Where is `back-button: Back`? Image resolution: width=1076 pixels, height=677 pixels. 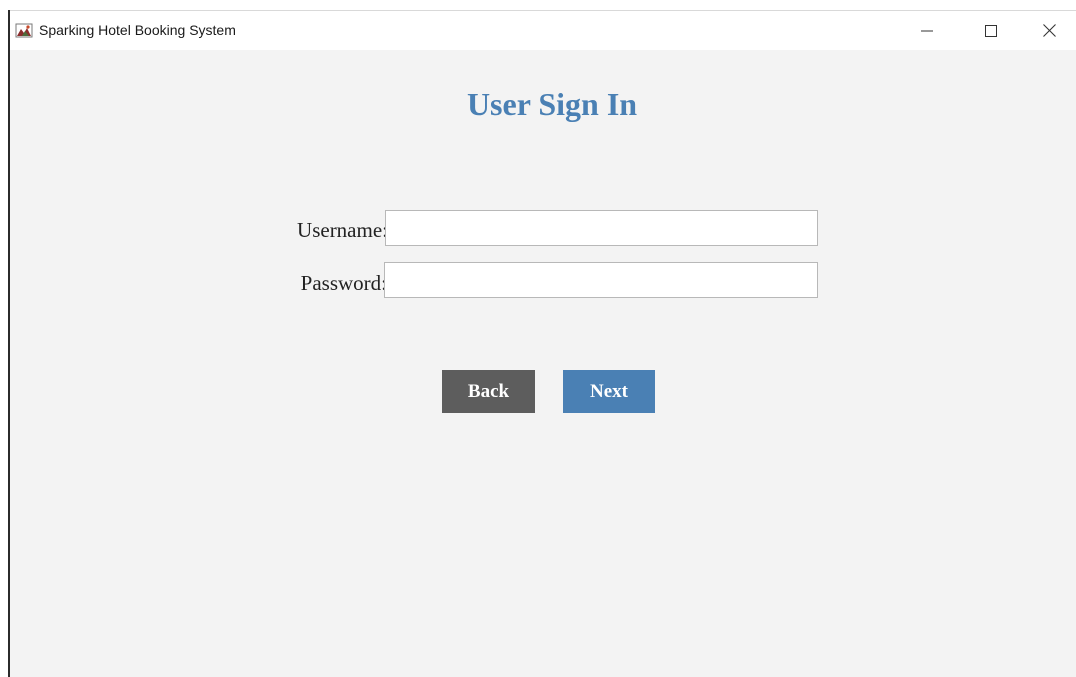
back-button: Back is located at coordinates (488, 391).